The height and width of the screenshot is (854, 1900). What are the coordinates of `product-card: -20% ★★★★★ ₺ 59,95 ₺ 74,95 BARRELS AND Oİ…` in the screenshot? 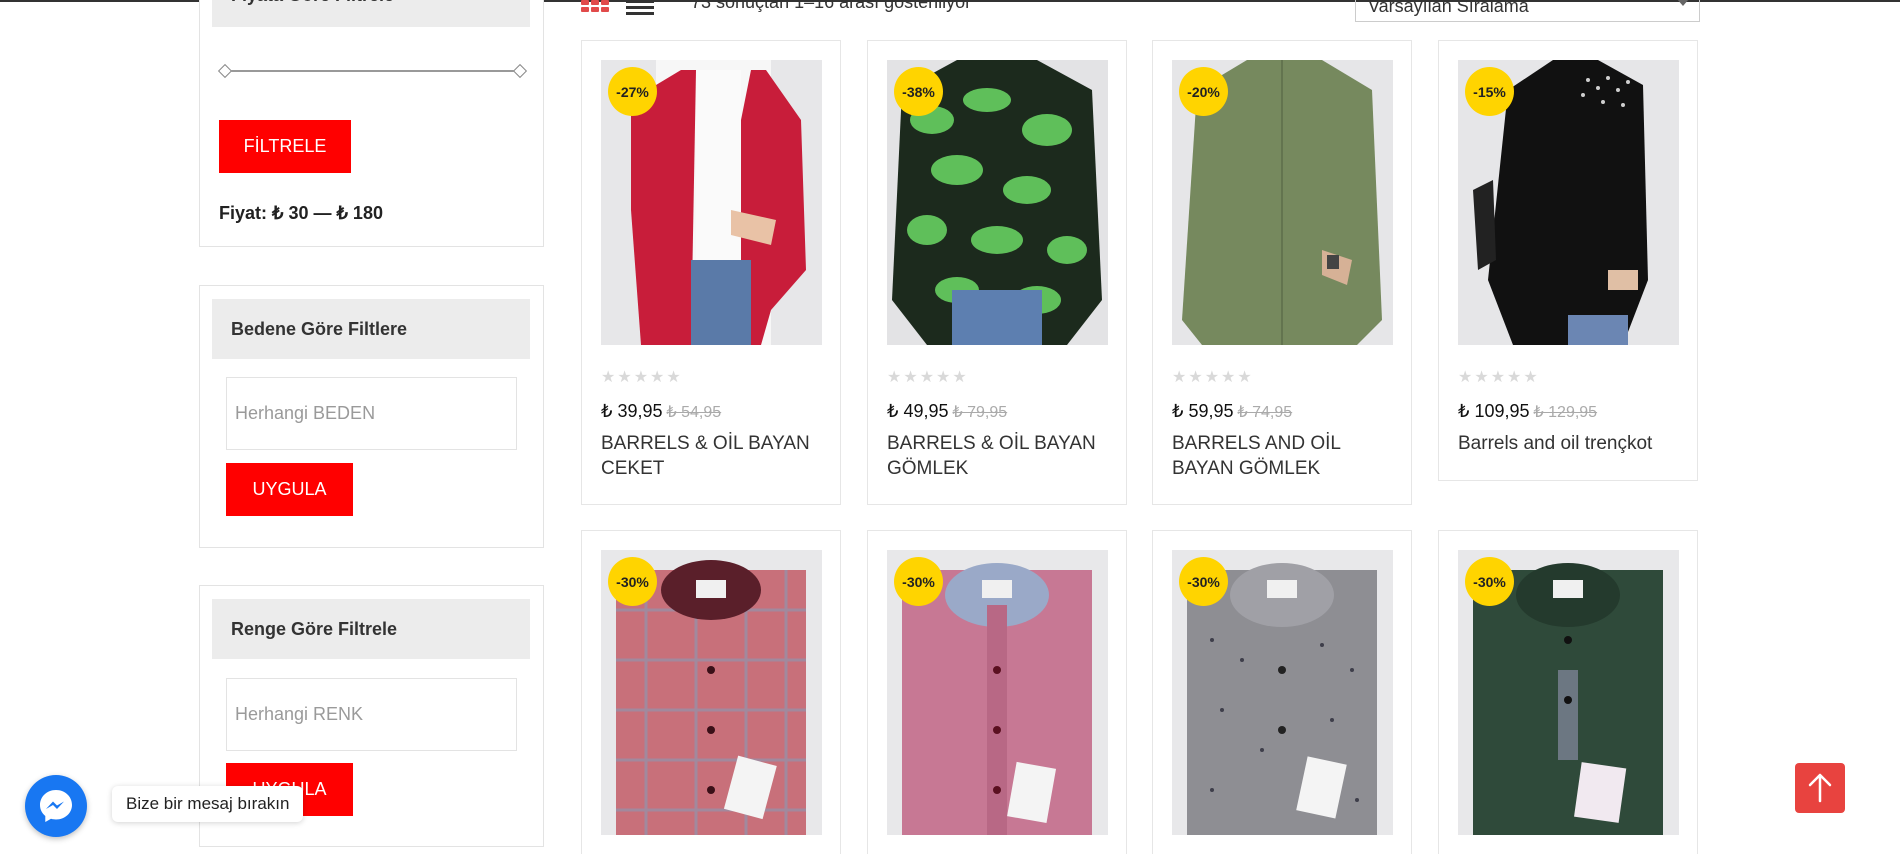 It's located at (1282, 272).